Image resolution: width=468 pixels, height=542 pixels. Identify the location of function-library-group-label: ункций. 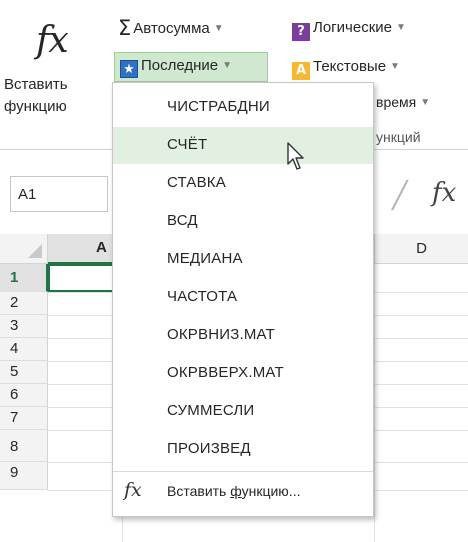
(398, 137).